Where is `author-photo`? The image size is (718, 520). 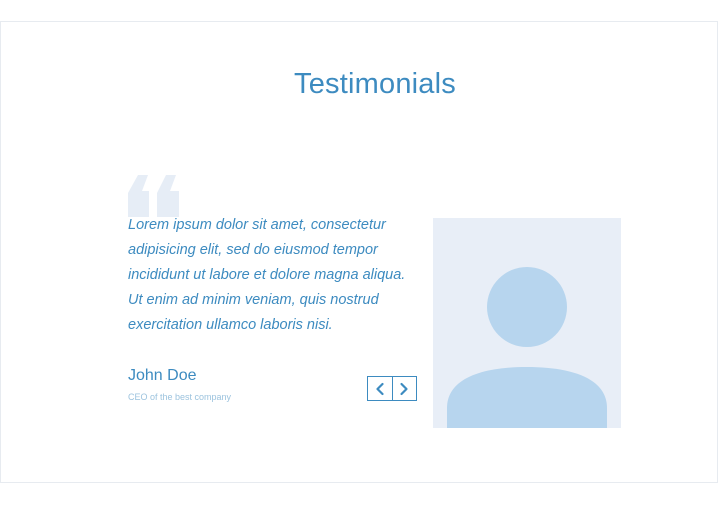
author-photo is located at coordinates (527, 323).